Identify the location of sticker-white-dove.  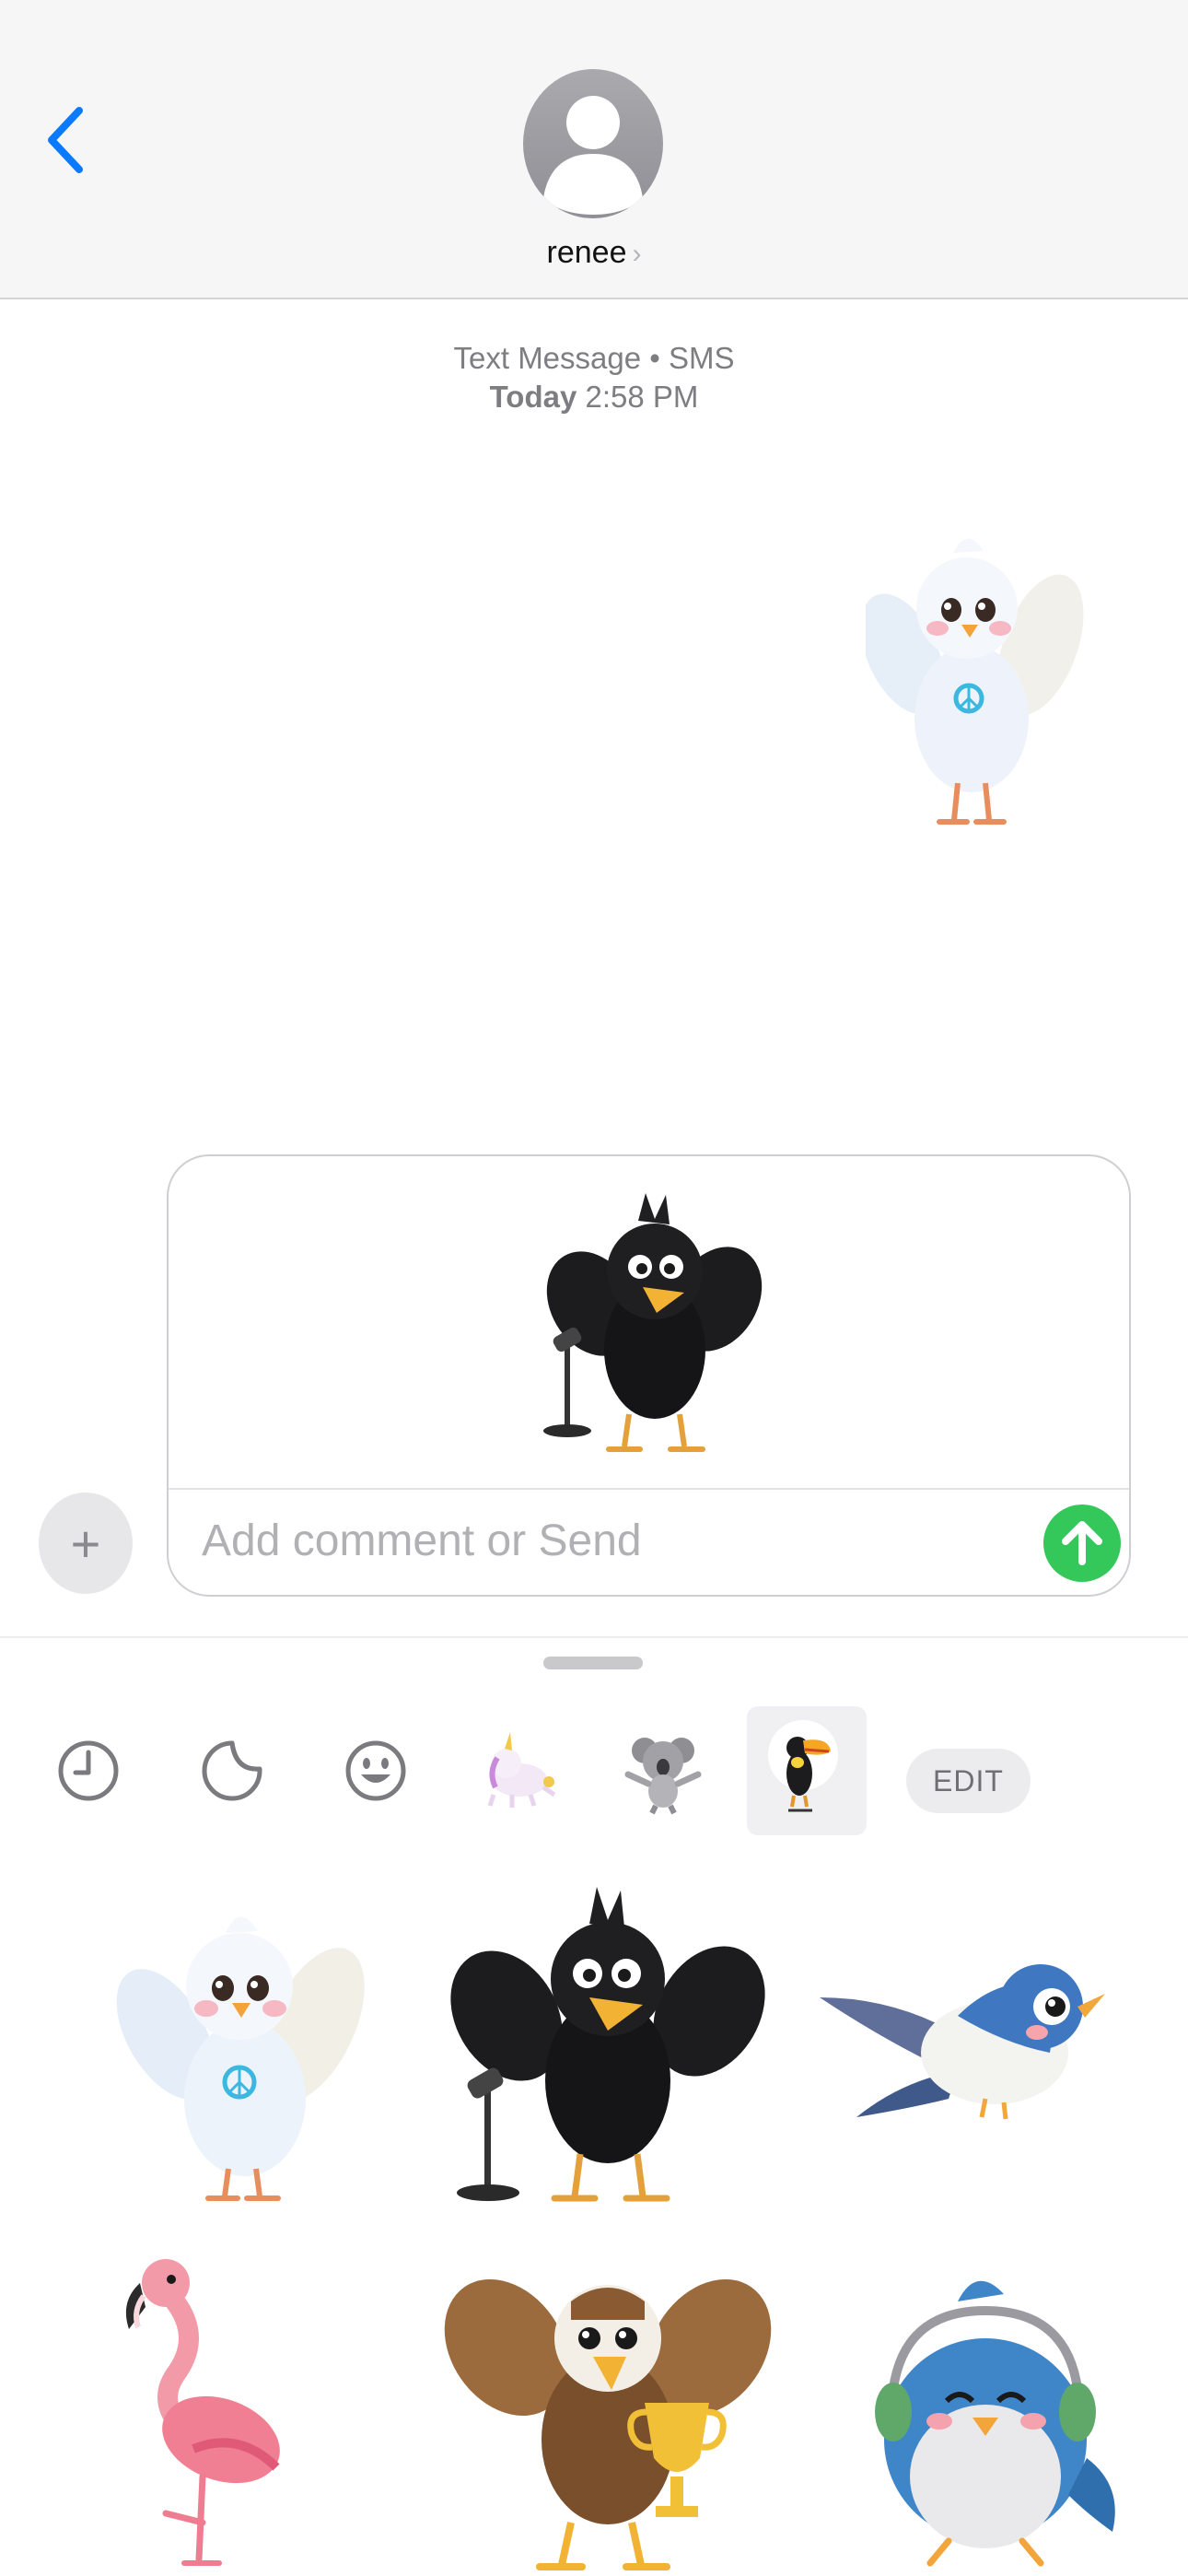
(230, 2044).